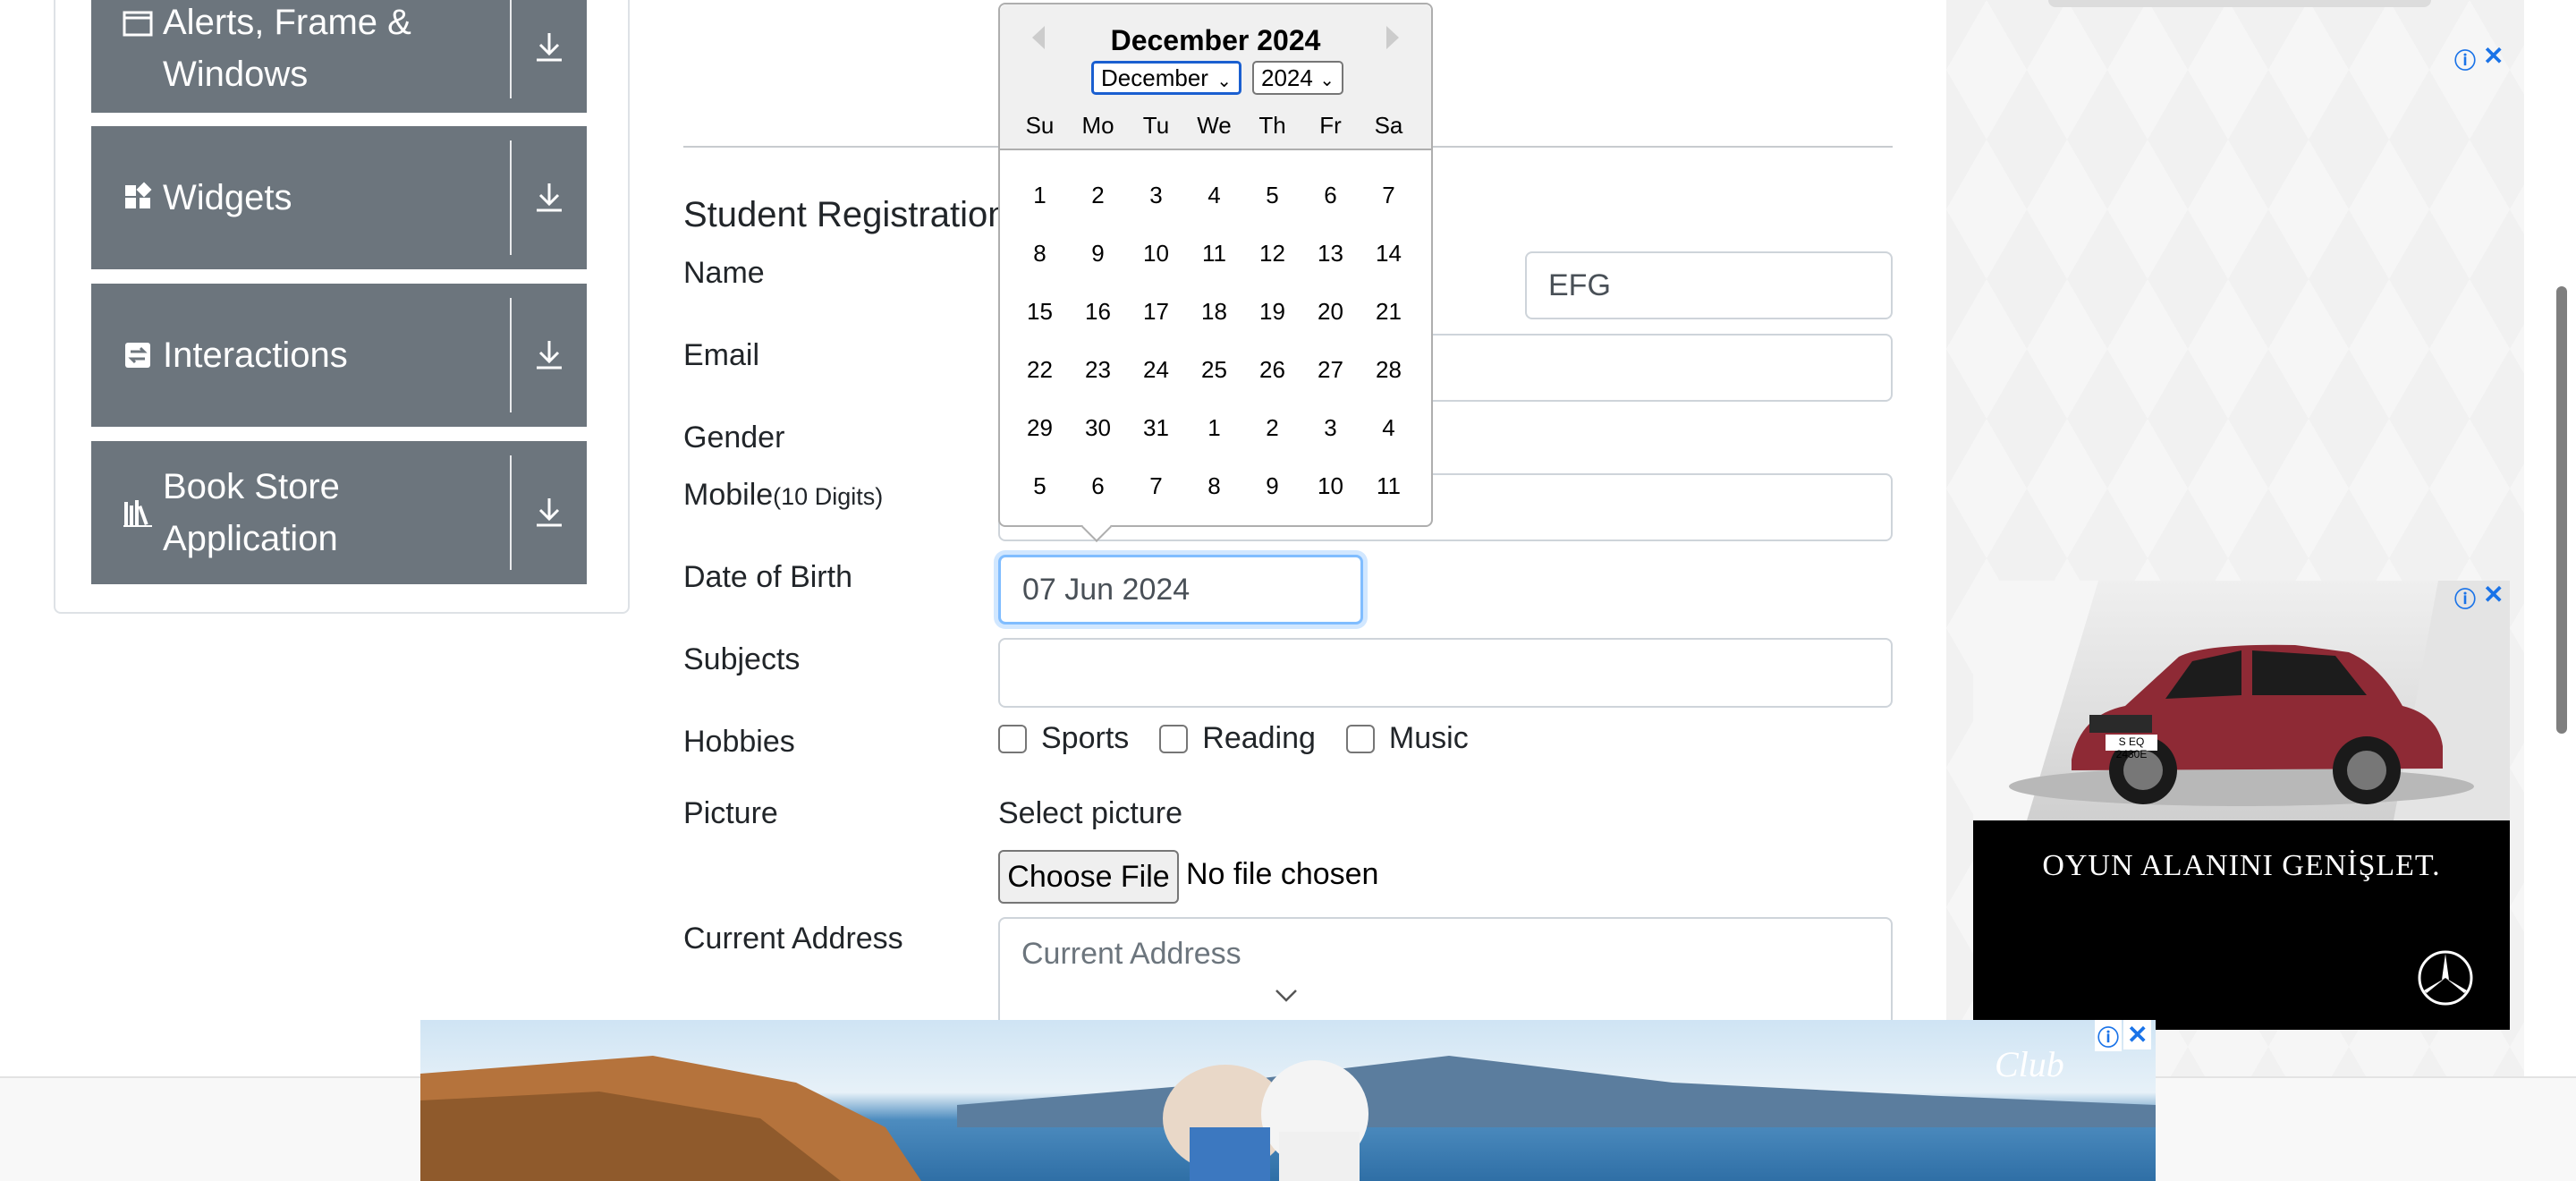  Describe the element at coordinates (1330, 370) in the screenshot. I see `calendar-day: 27` at that location.